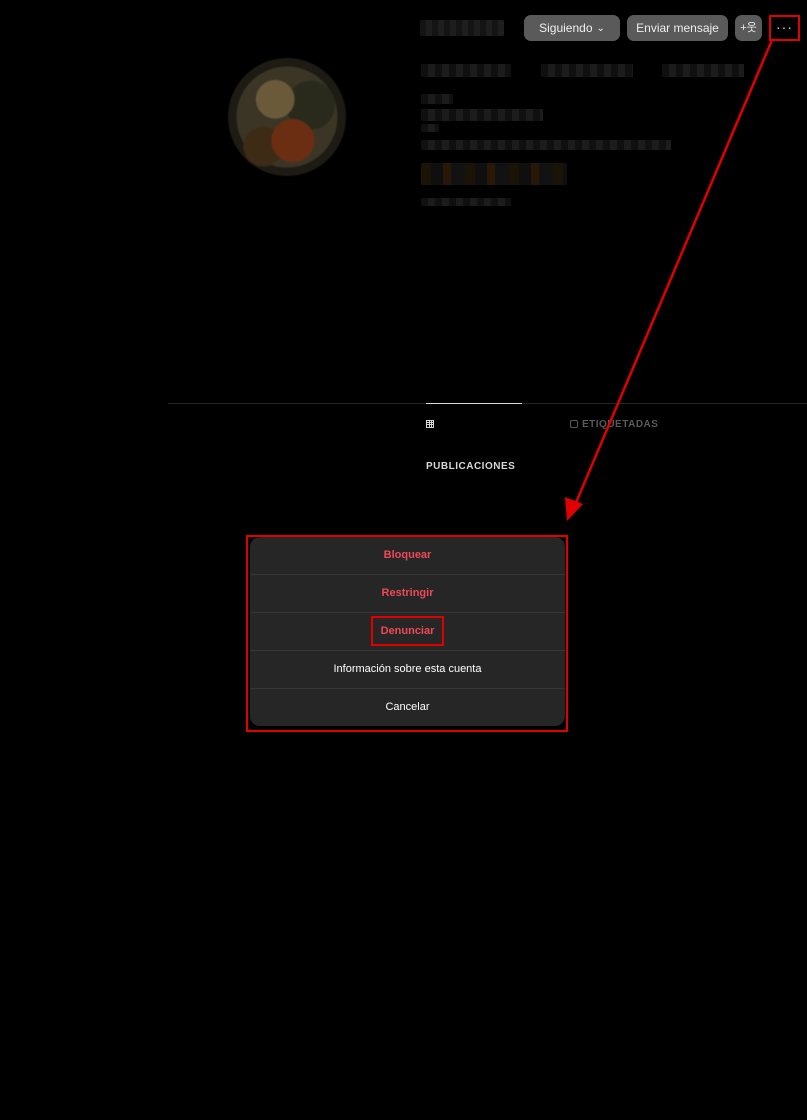 This screenshot has height=1120, width=807. I want to click on send-message-button: Enviar mensaje, so click(677, 28).